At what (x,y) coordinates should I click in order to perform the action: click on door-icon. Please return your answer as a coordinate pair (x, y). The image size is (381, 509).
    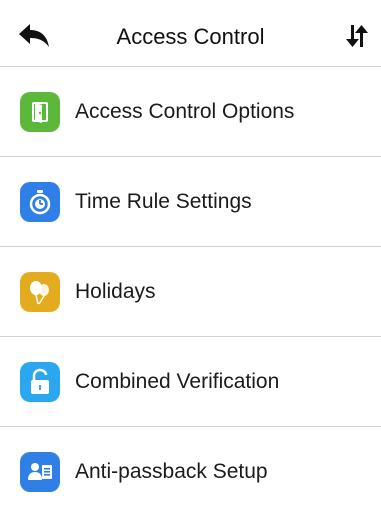
    Looking at the image, I should click on (40, 111).